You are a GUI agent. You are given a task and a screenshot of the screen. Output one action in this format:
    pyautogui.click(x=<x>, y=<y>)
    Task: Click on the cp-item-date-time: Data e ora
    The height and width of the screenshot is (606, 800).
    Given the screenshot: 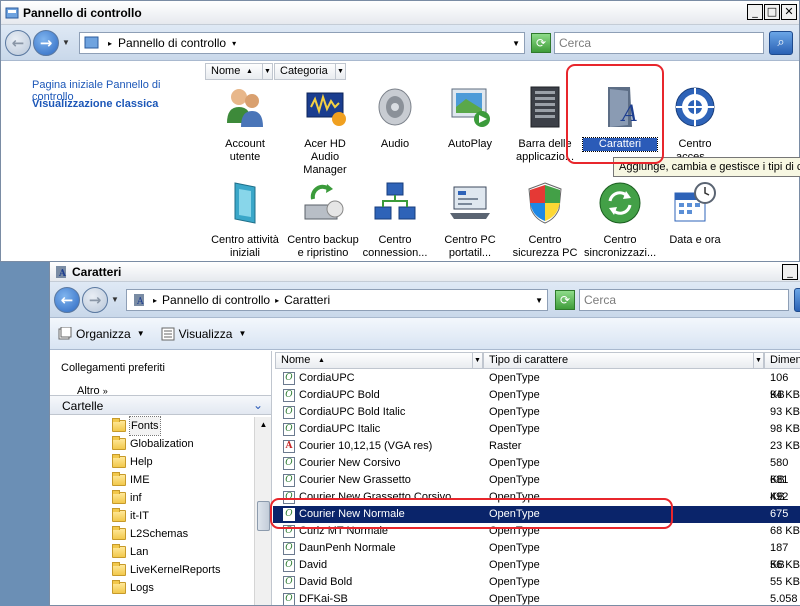 What is the action you would take?
    pyautogui.click(x=695, y=213)
    